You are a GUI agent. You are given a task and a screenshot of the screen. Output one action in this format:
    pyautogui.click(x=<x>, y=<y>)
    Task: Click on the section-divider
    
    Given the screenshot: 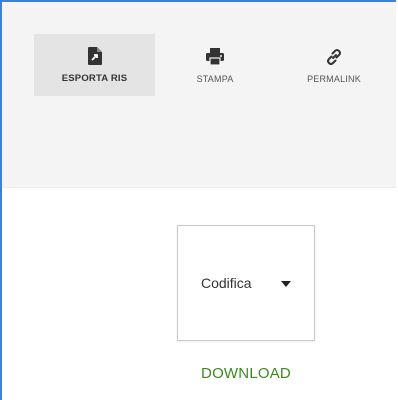 What is the action you would take?
    pyautogui.click(x=199, y=187)
    